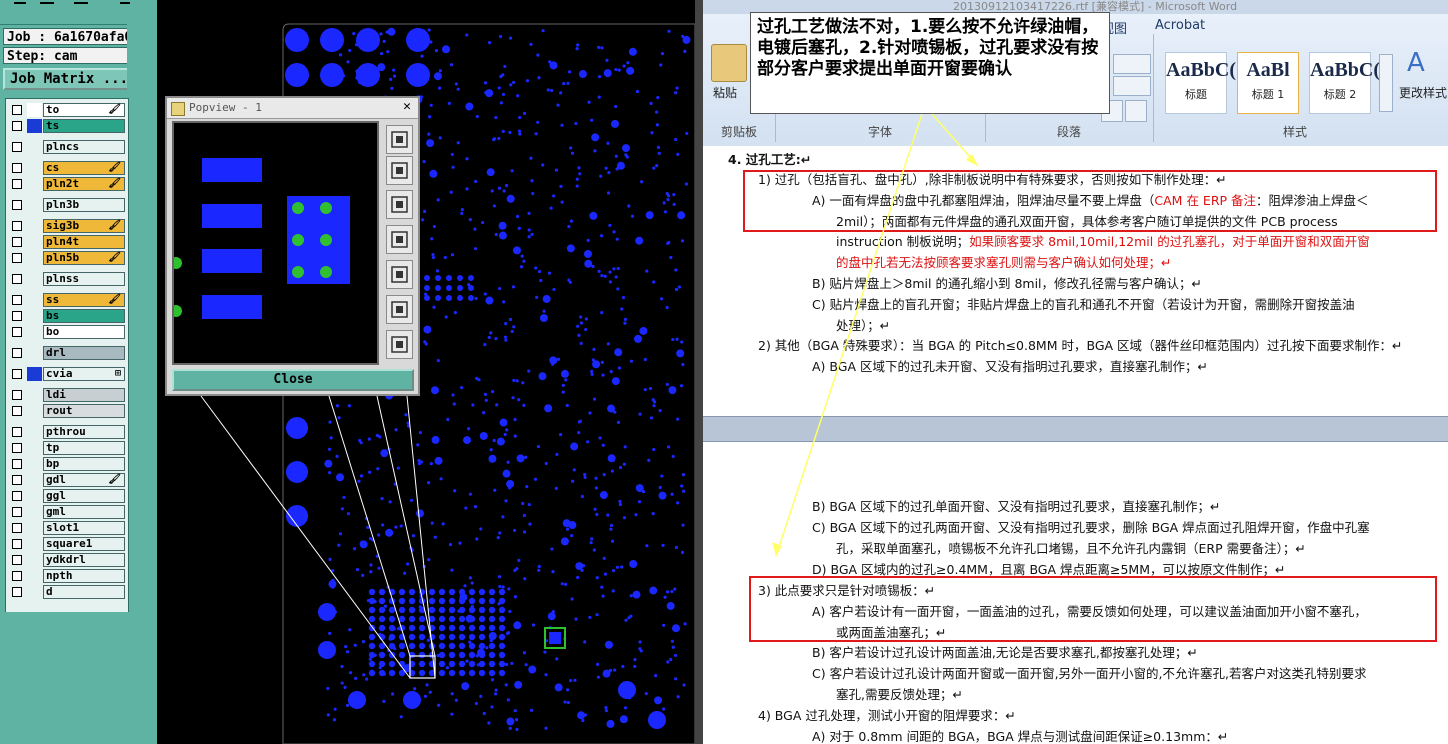 The width and height of the screenshot is (1448, 744). I want to click on layer-row-bs: bs, so click(68, 316).